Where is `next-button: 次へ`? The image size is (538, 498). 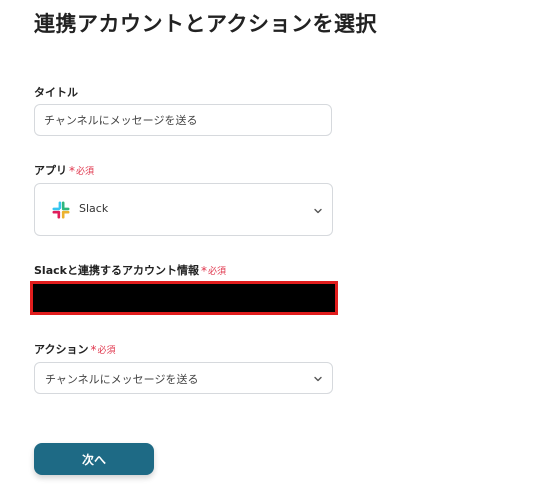
next-button: 次へ is located at coordinates (94, 459).